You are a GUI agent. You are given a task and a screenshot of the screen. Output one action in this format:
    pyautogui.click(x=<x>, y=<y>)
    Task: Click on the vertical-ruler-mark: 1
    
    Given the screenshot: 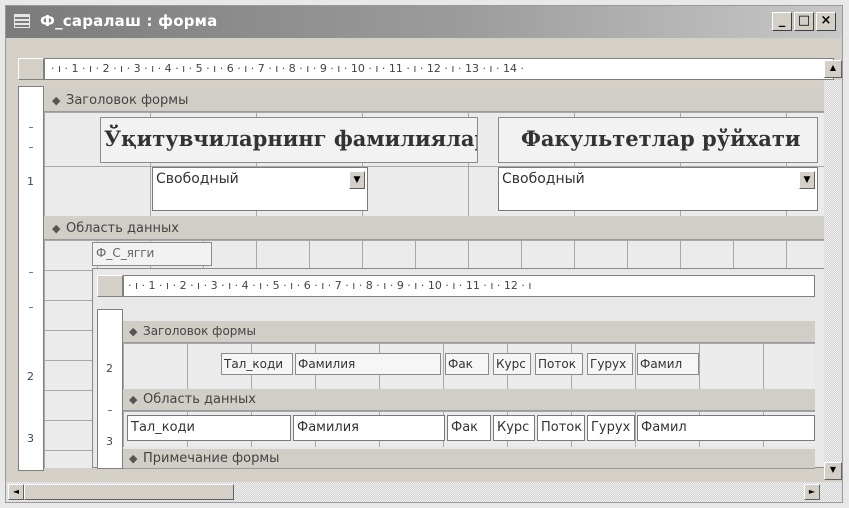 What is the action you would take?
    pyautogui.click(x=30, y=181)
    